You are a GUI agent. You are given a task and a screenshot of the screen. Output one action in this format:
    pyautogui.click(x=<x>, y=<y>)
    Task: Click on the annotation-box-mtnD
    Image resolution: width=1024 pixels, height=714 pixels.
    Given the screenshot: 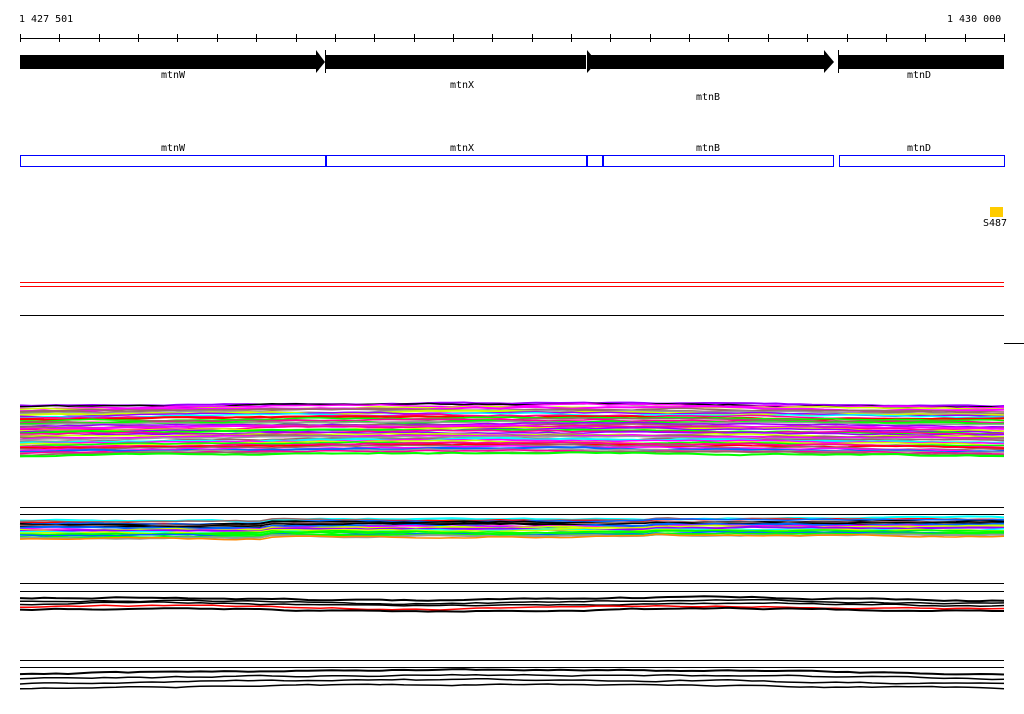 What is the action you would take?
    pyautogui.click(x=922, y=161)
    